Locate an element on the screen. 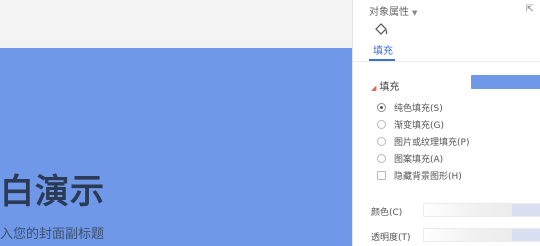 Image resolution: width=540 pixels, height=246 pixels. panel-title: 对象属性 is located at coordinates (389, 12).